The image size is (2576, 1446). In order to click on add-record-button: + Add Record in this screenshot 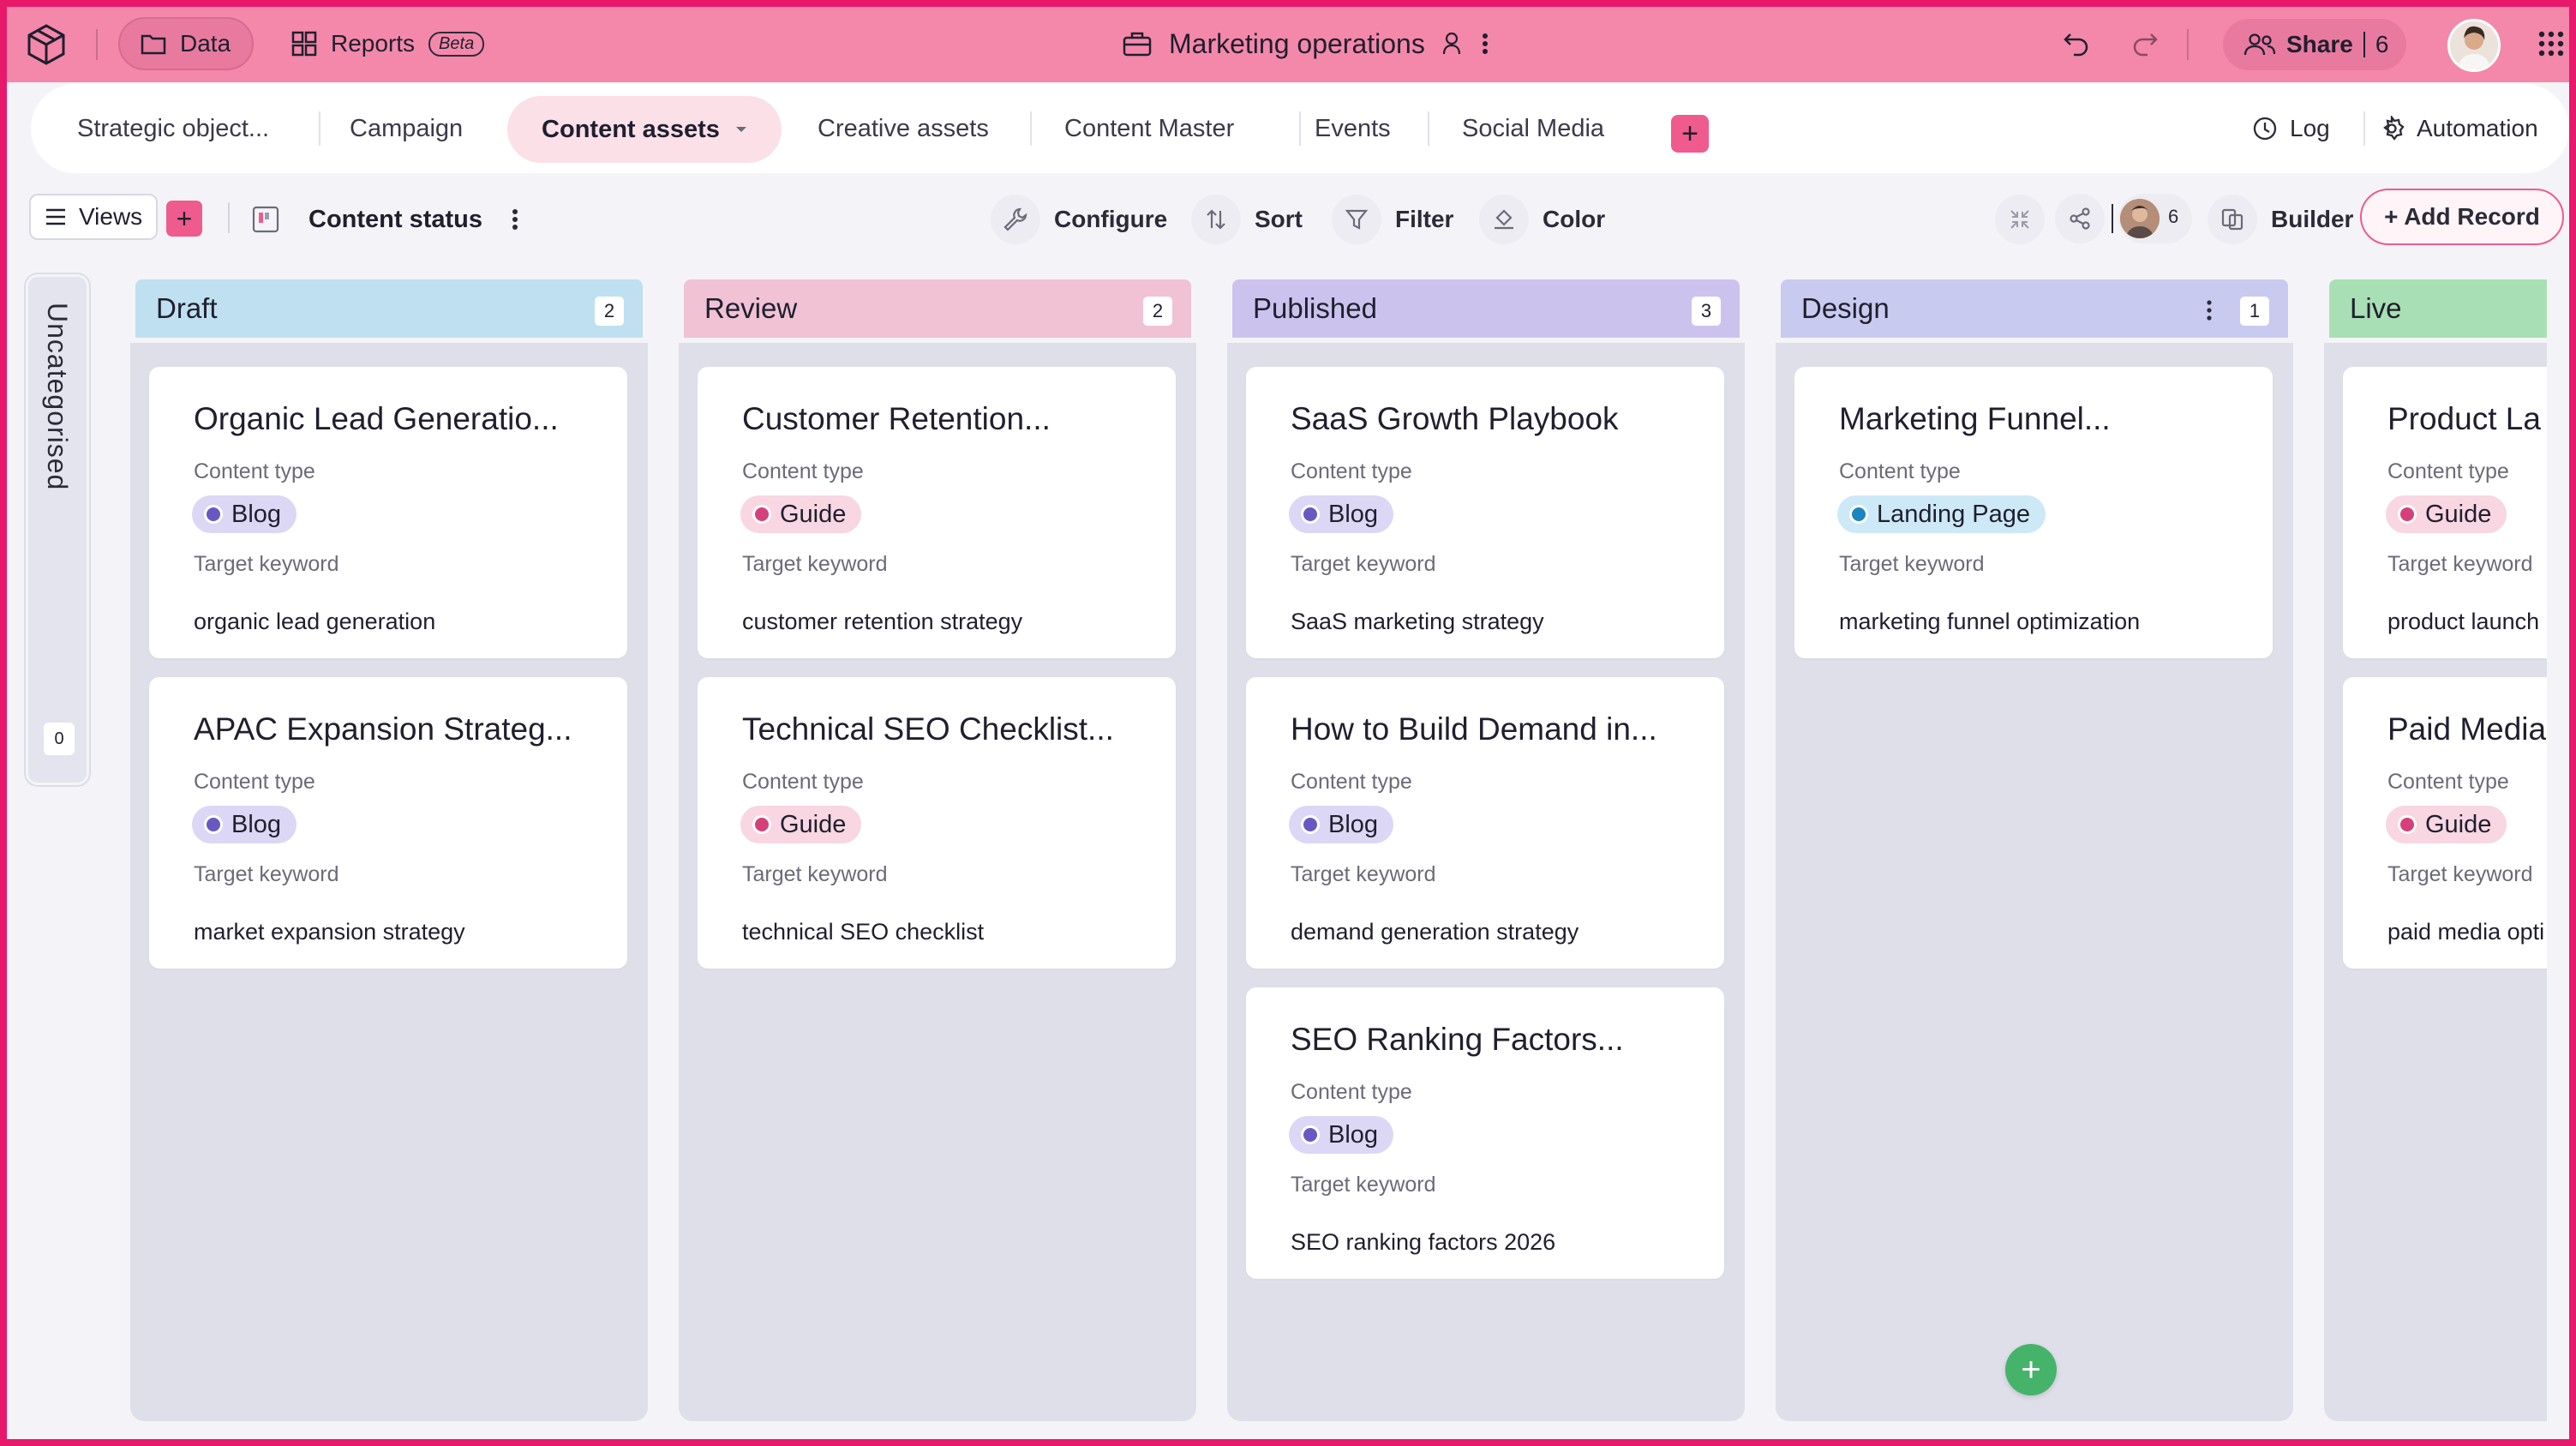, I will do `click(2462, 217)`.